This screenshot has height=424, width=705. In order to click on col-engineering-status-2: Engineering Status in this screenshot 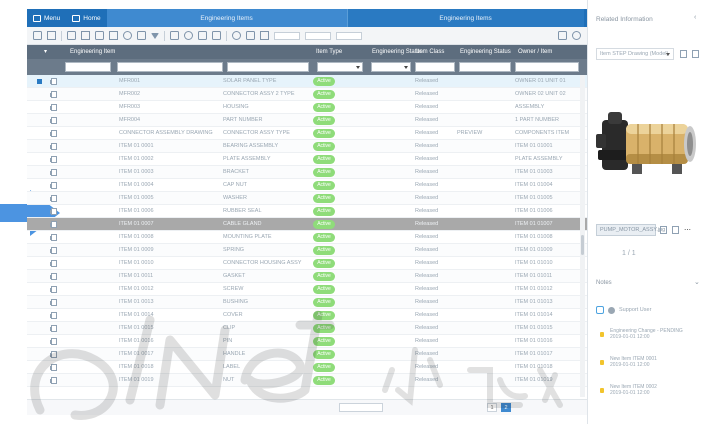, I will do `click(484, 52)`.